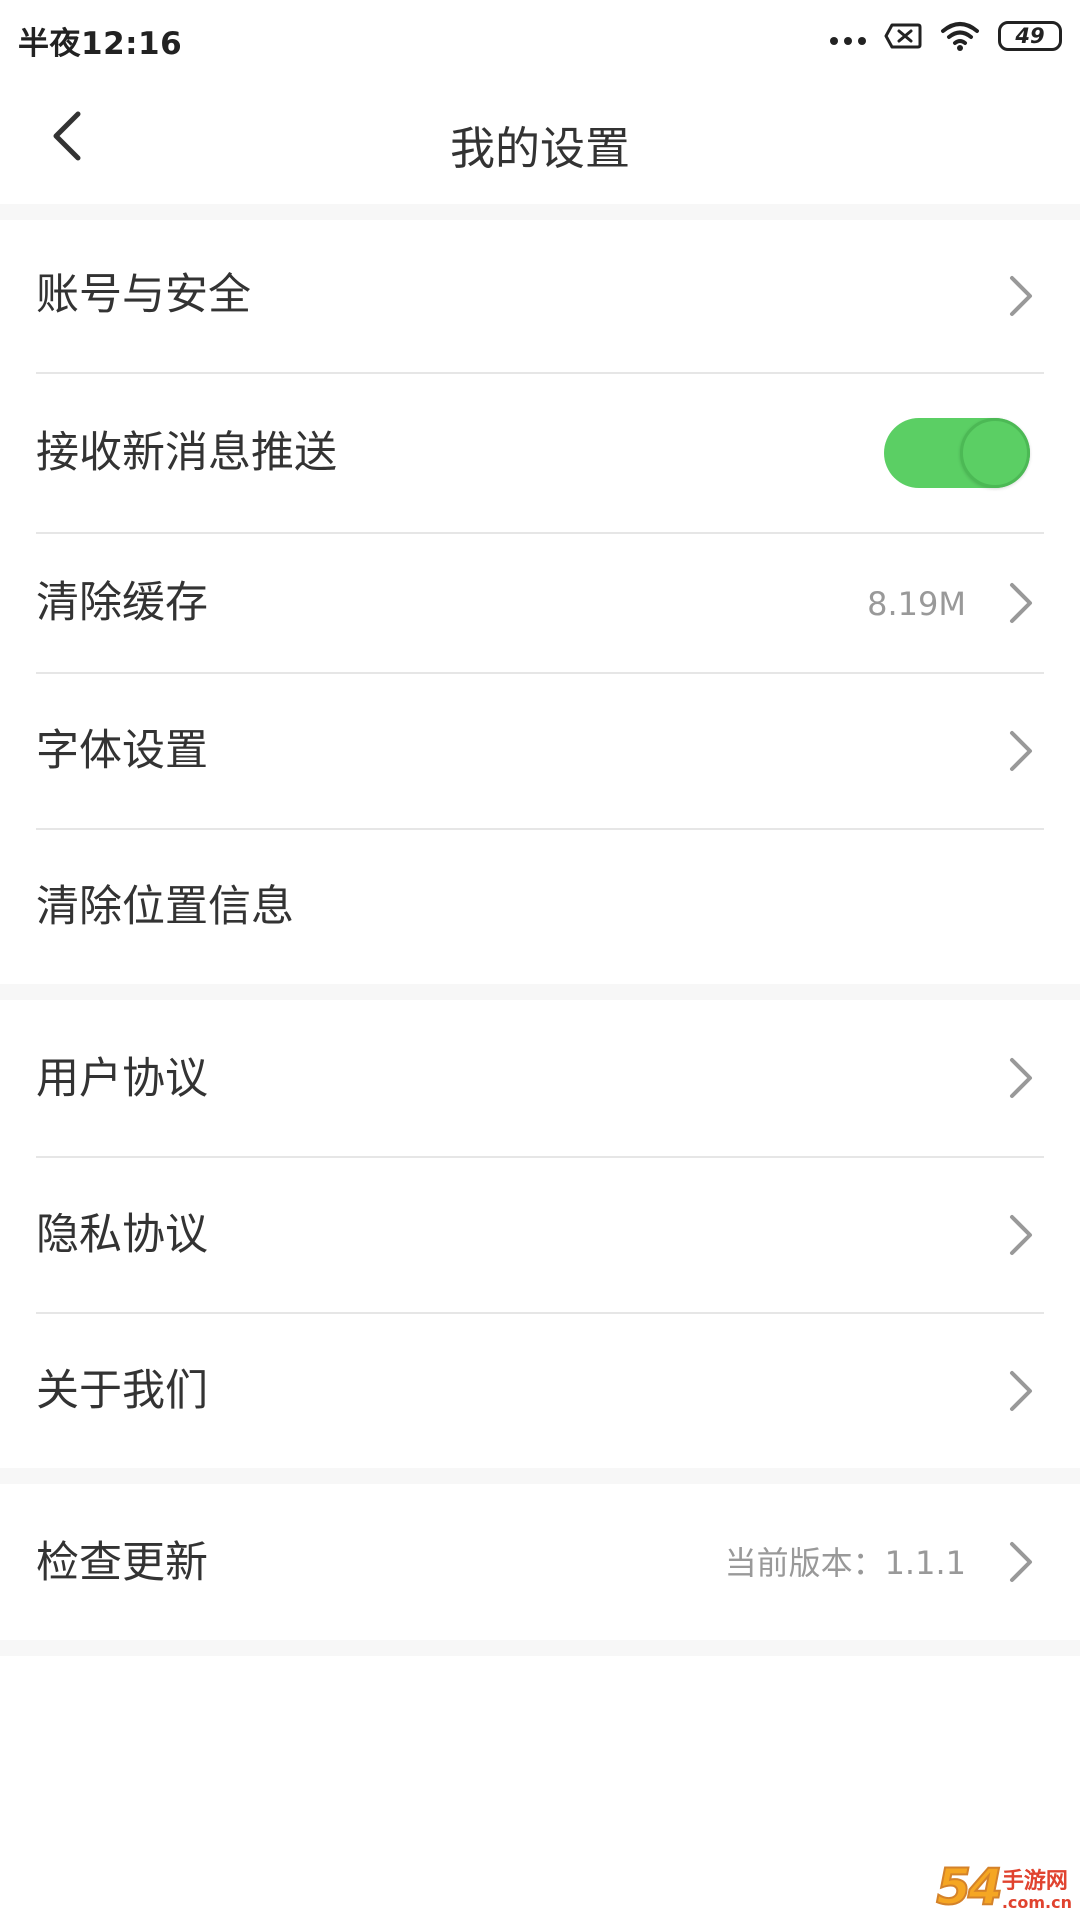  What do you see at coordinates (122, 603) in the screenshot?
I see `settings-item-label: 清除缓存` at bounding box center [122, 603].